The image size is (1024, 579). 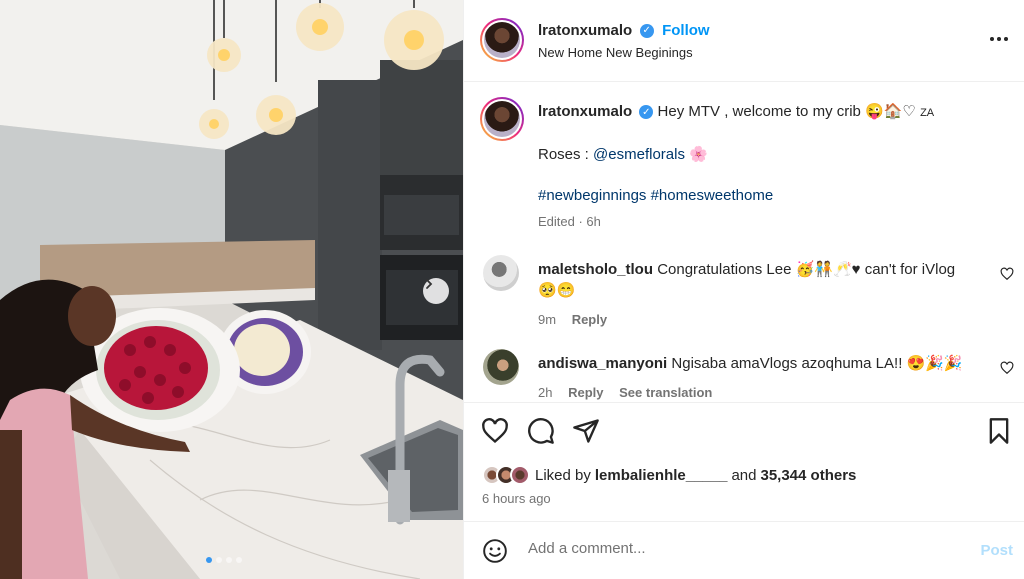 What do you see at coordinates (545, 392) in the screenshot?
I see `comment-time: 2h` at bounding box center [545, 392].